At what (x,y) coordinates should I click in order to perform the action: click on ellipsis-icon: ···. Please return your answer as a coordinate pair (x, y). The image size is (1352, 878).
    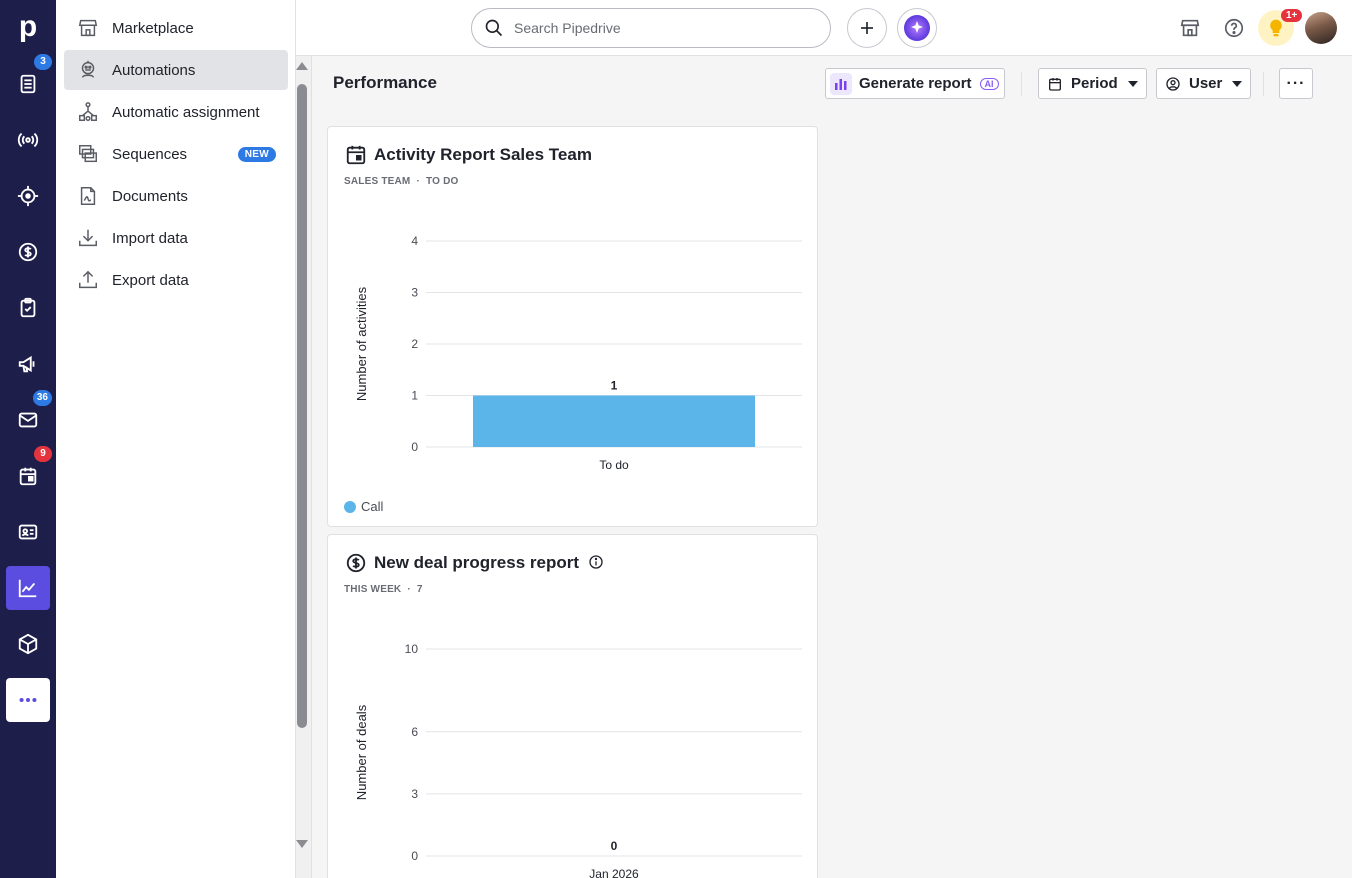
    Looking at the image, I should click on (1296, 83).